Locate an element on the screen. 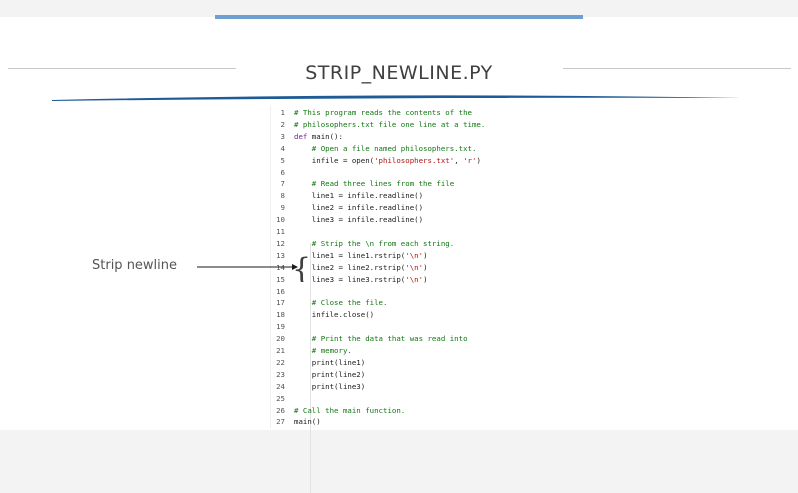  code-line: 16 is located at coordinates (282, 292).